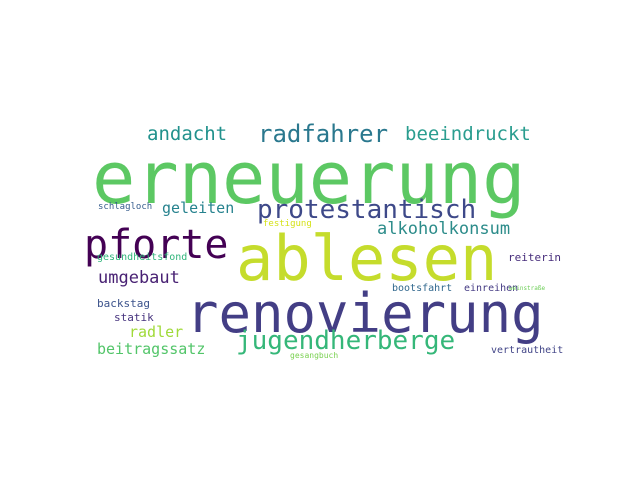 This screenshot has width=640, height=480. Describe the element at coordinates (323, 134) in the screenshot. I see `word-radfahrer: radfahrer` at that location.